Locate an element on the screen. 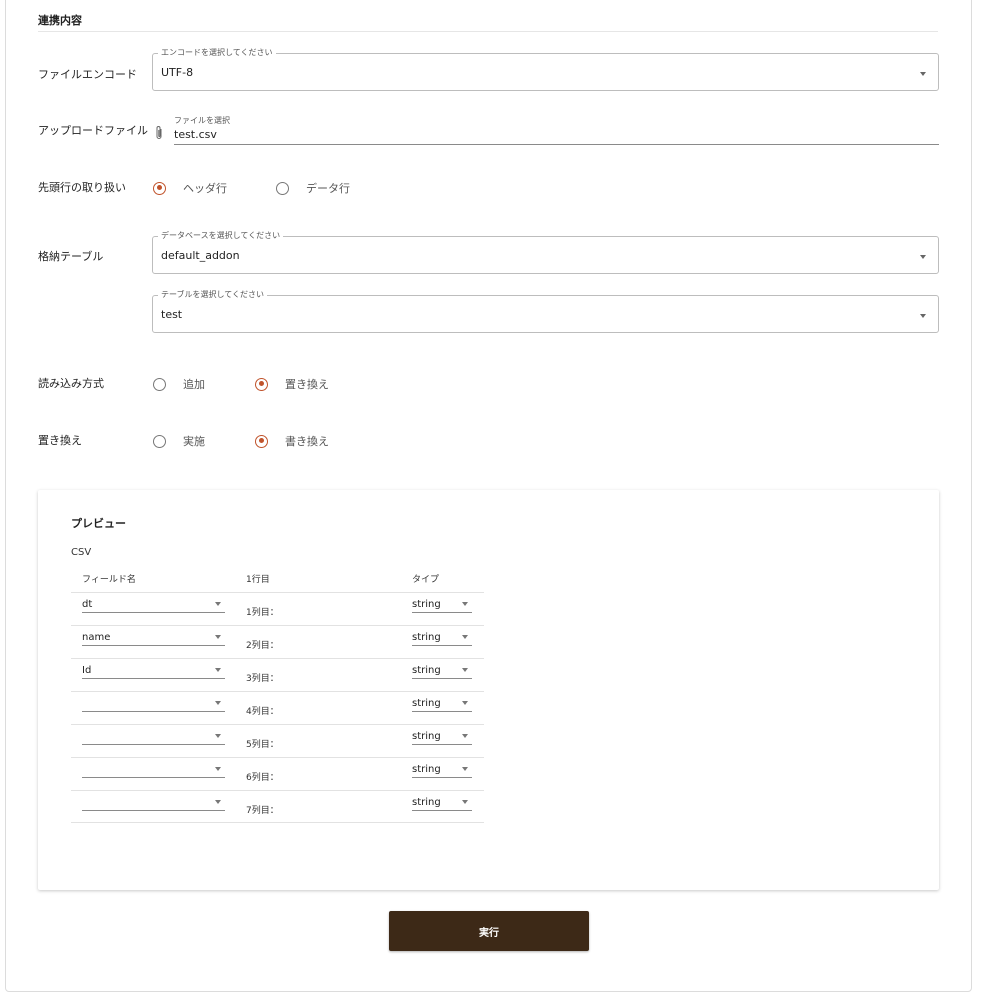 The width and height of the screenshot is (983, 1007). replace-label: 置き換え is located at coordinates (60, 440).